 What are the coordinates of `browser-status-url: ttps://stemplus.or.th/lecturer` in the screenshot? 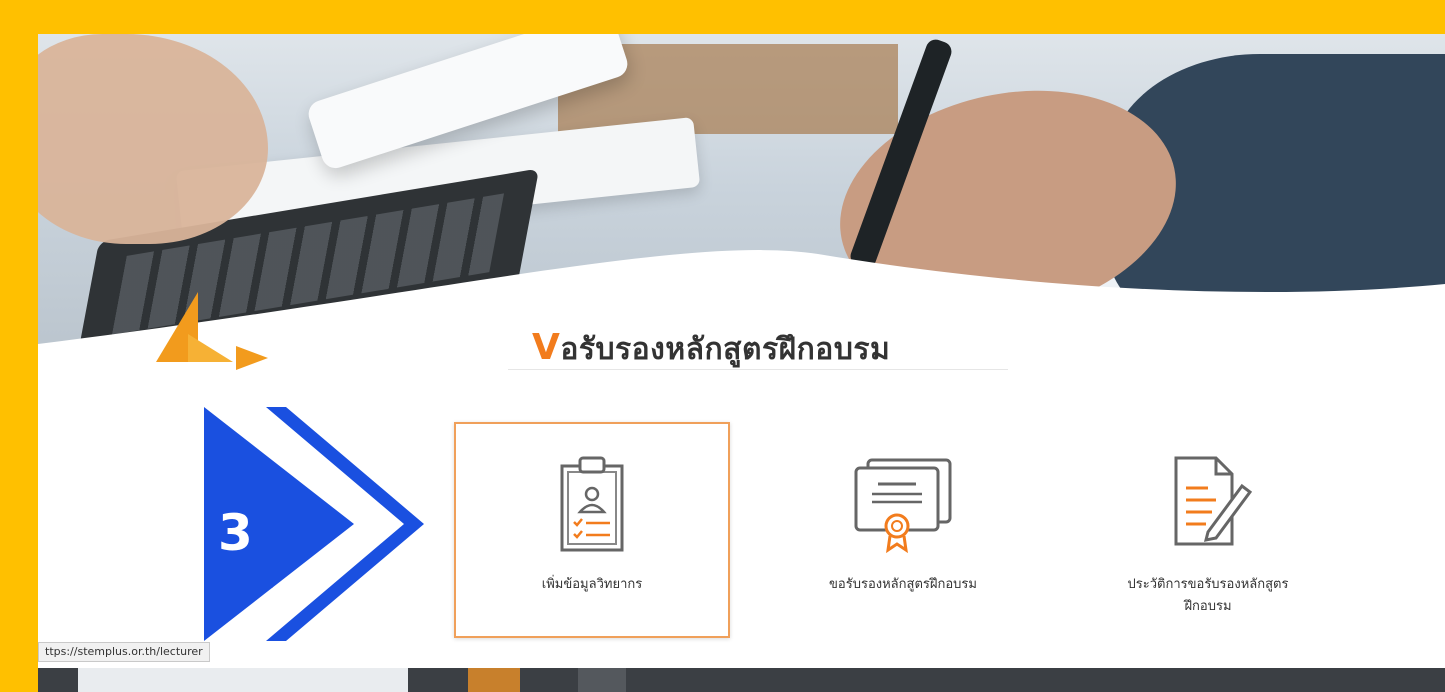 It's located at (124, 652).